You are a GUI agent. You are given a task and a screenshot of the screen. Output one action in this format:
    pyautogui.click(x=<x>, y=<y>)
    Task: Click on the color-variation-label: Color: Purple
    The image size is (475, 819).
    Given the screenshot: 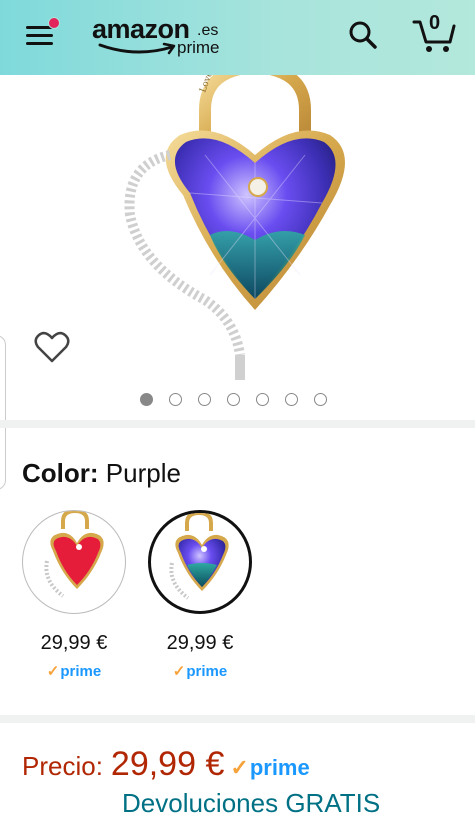 What is the action you would take?
    pyautogui.click(x=101, y=473)
    